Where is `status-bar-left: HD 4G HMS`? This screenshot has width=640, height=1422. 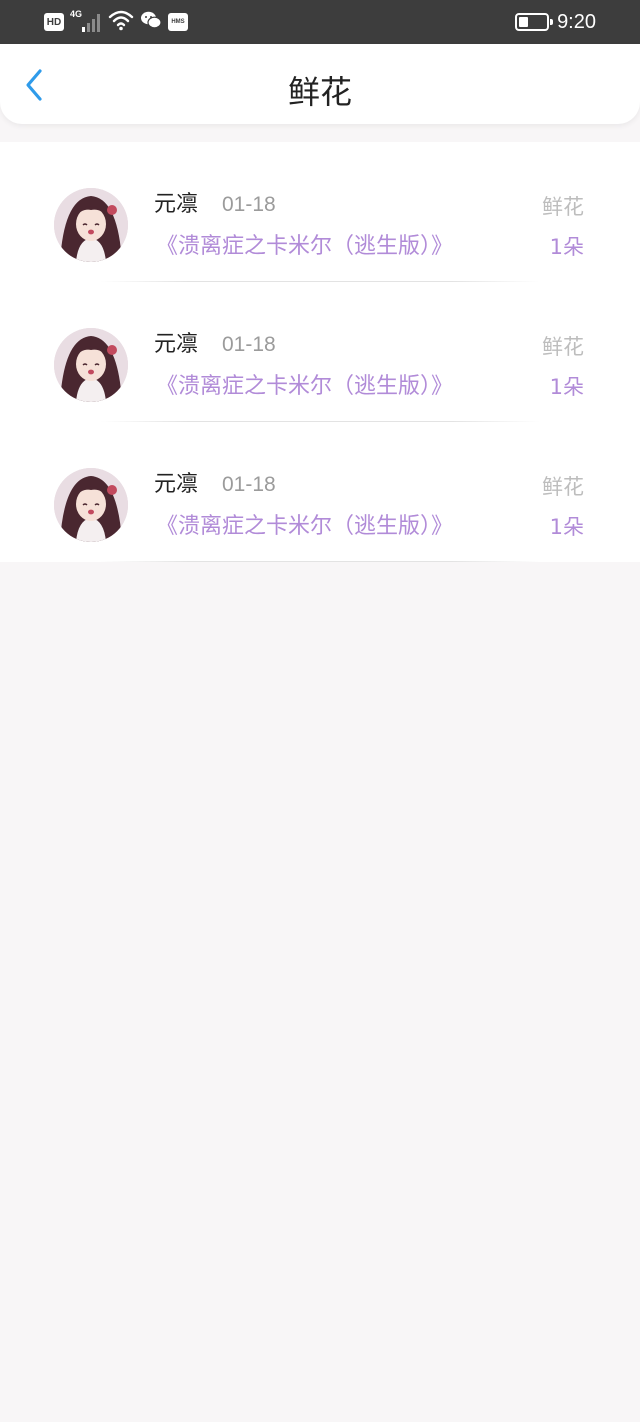 status-bar-left: HD 4G HMS is located at coordinates (116, 22).